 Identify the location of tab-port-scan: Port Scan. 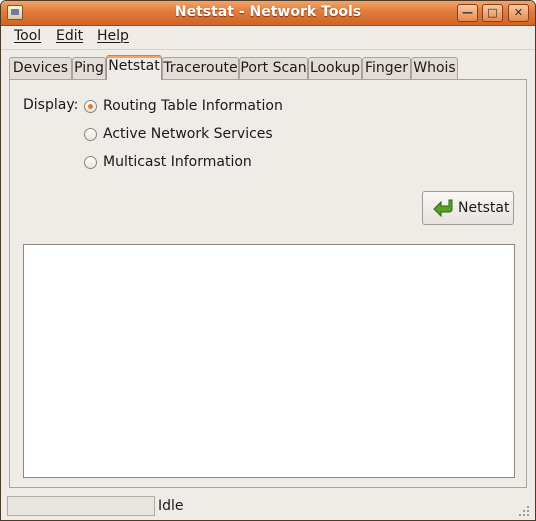
(273, 68).